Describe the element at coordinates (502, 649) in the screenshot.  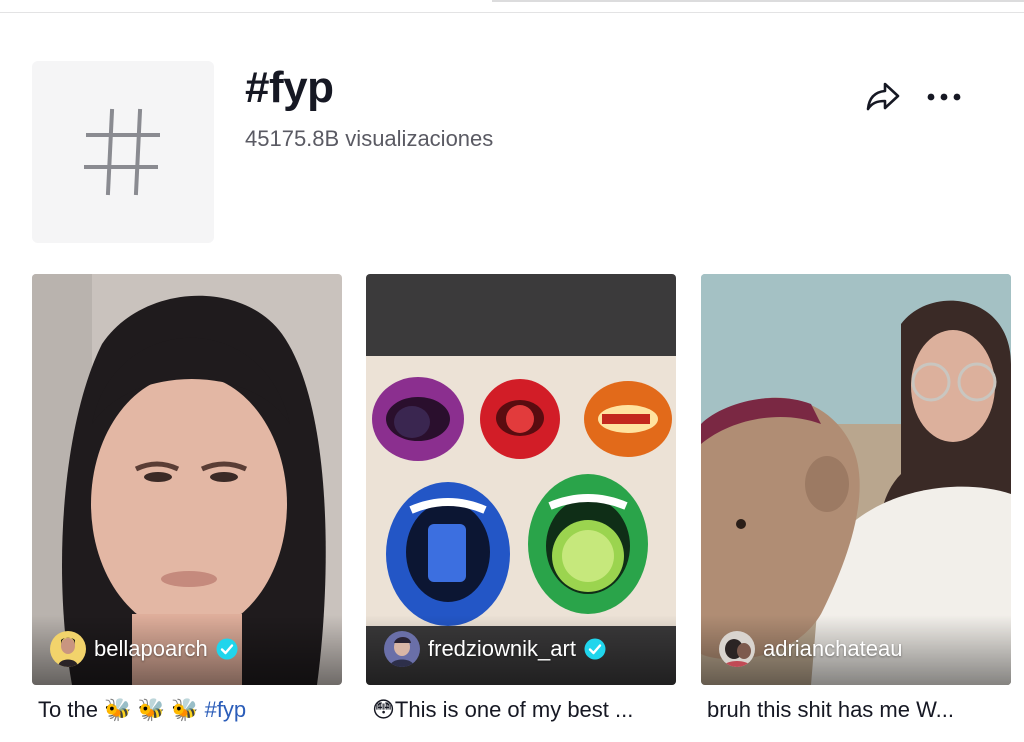
I see `author-username: fredziownik_art` at that location.